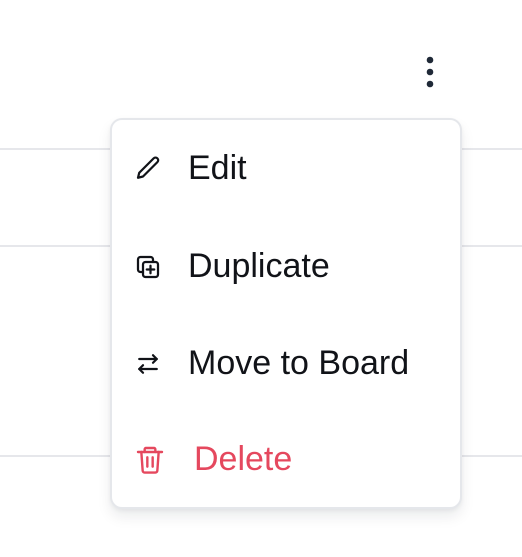 The width and height of the screenshot is (522, 557). What do you see at coordinates (286, 168) in the screenshot?
I see `menu-item-edit: Edit` at bounding box center [286, 168].